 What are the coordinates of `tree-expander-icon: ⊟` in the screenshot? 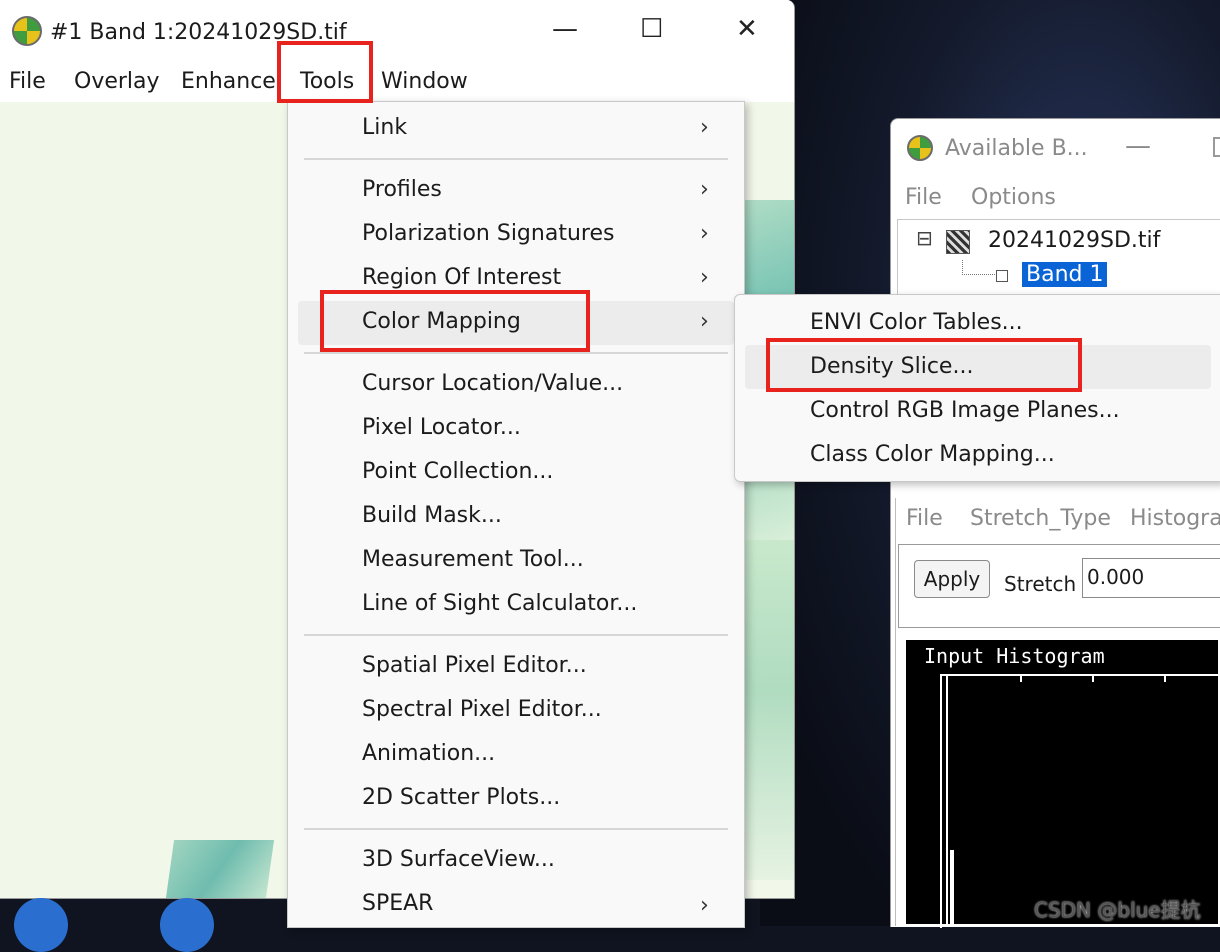 It's located at (924, 238).